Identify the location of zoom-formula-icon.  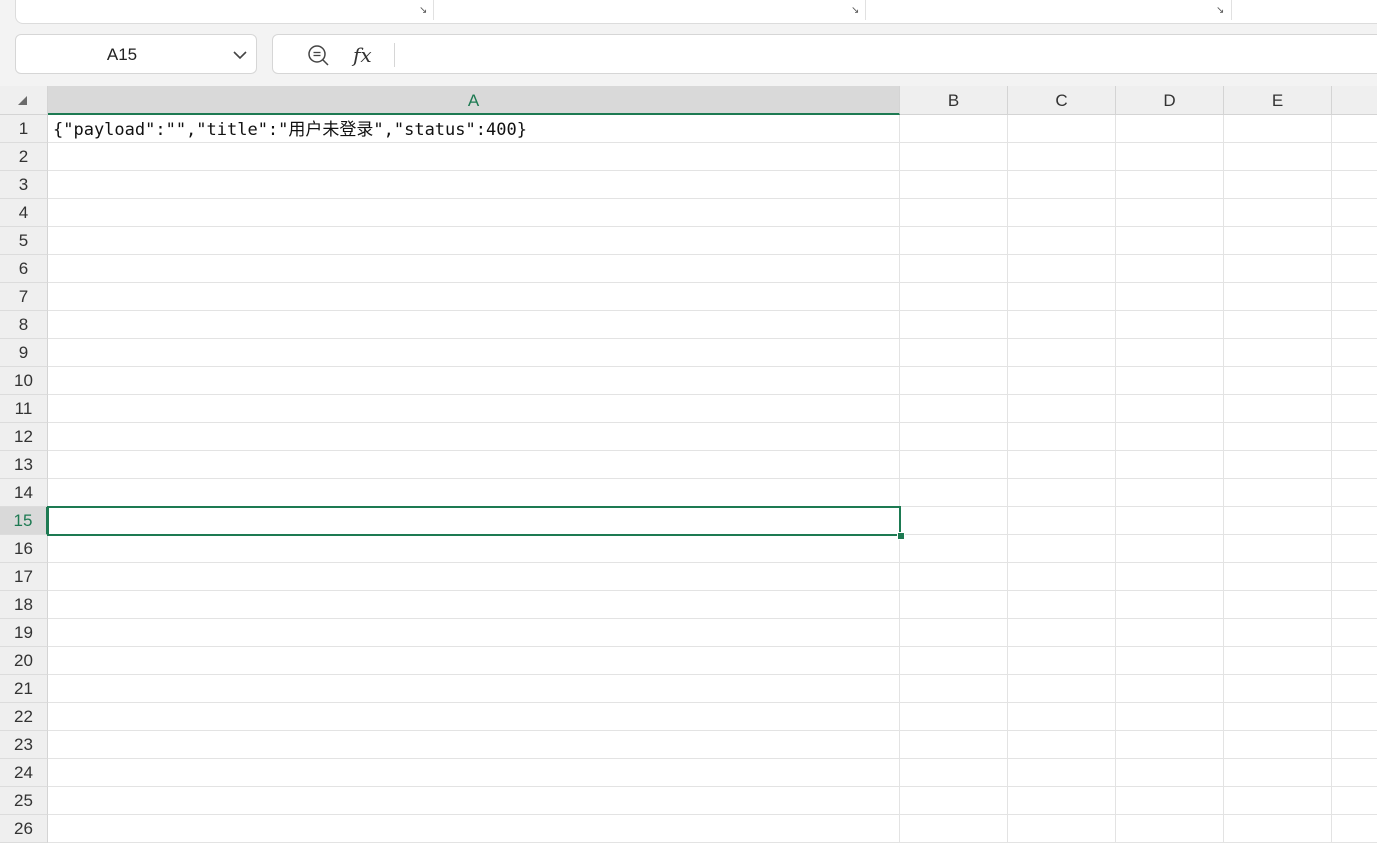
(318, 55).